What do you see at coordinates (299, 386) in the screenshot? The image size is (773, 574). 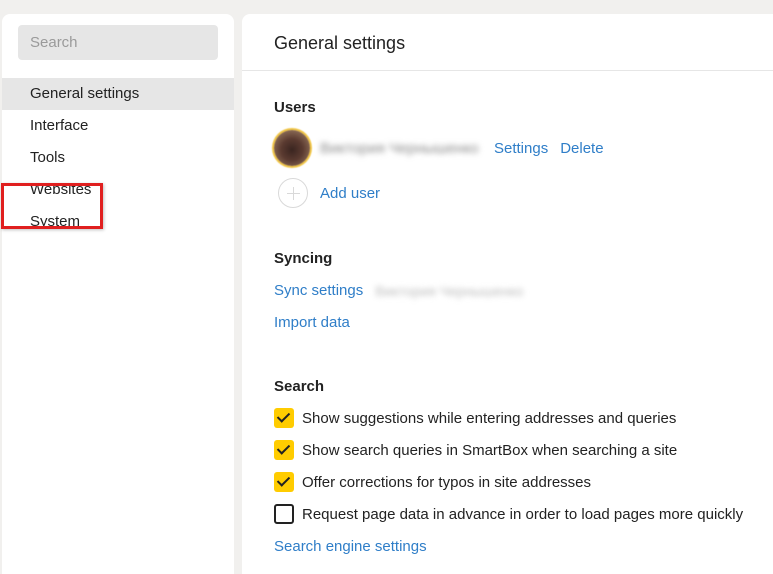 I see `search-heading: Search` at bounding box center [299, 386].